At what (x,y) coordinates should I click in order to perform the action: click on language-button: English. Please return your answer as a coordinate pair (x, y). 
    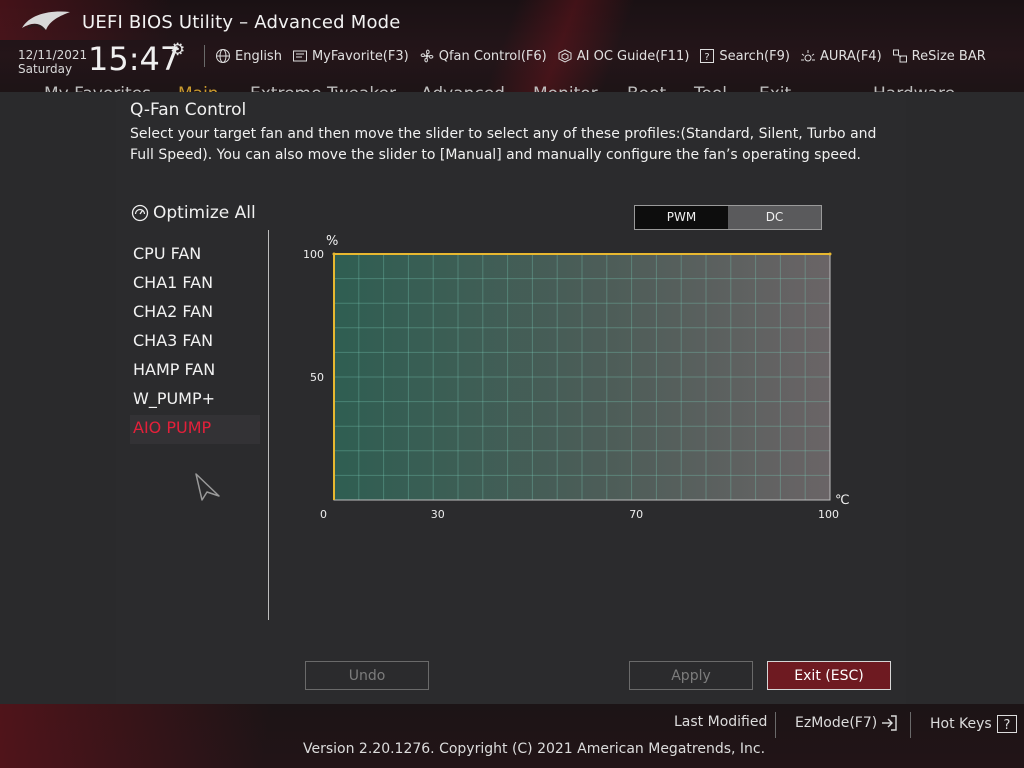
    Looking at the image, I should click on (248, 56).